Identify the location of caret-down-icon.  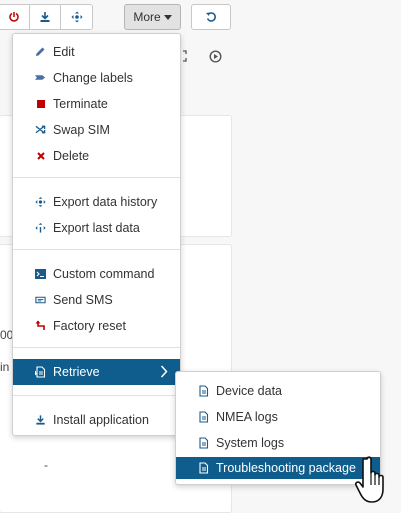
(167, 17).